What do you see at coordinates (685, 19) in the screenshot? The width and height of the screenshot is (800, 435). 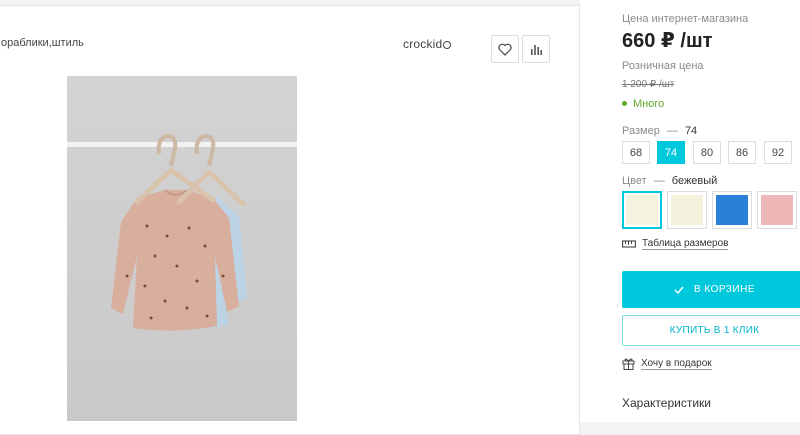 I see `online-price-label: Цена интернет-магазина` at bounding box center [685, 19].